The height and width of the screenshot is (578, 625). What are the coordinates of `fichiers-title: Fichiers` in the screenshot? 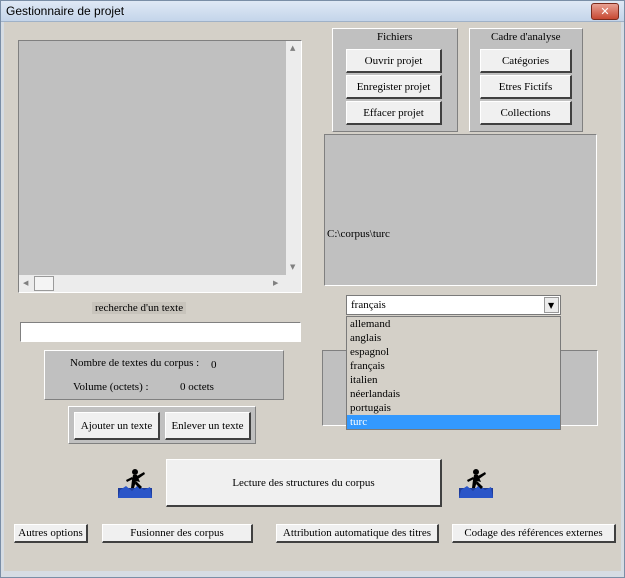 It's located at (395, 37).